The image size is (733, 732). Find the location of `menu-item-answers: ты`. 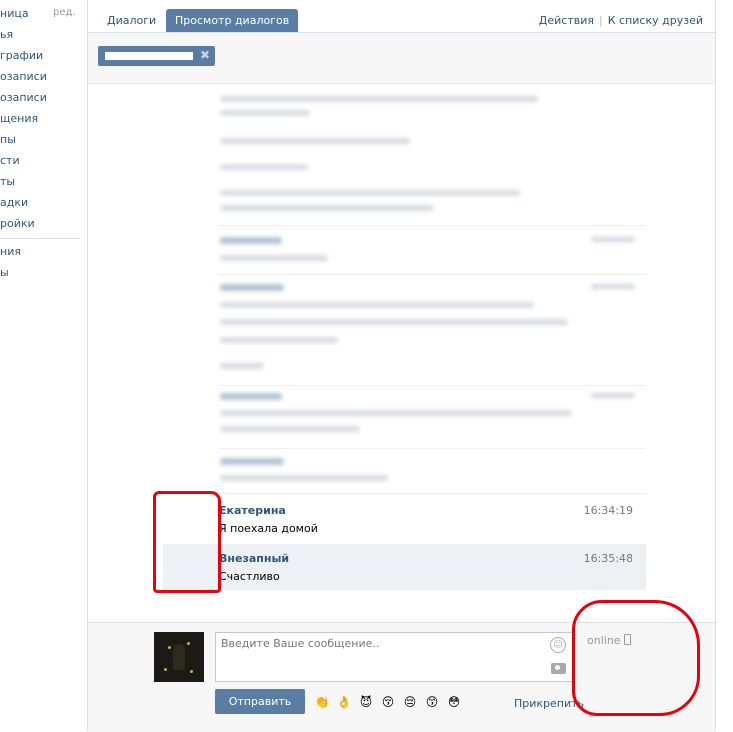

menu-item-answers: ты is located at coordinates (7, 182).